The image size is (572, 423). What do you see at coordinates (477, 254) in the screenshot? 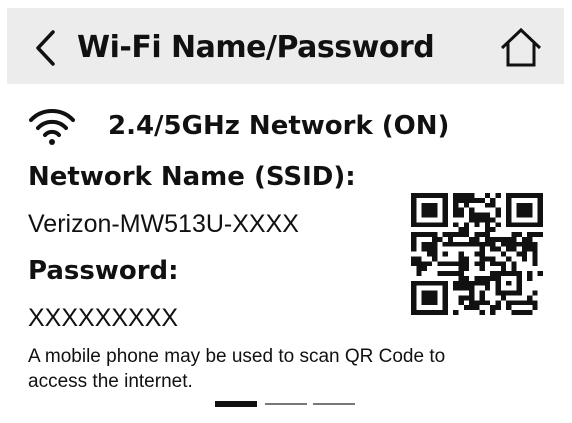
I see `wifi-qr-code` at bounding box center [477, 254].